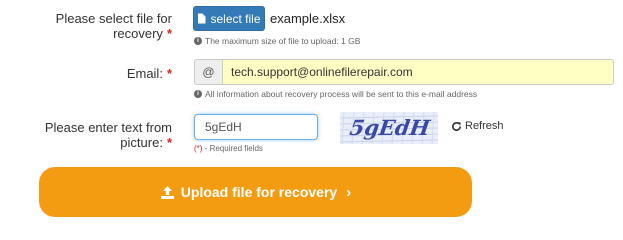 The image size is (623, 240). What do you see at coordinates (456, 126) in the screenshot?
I see `refresh-icon` at bounding box center [456, 126].